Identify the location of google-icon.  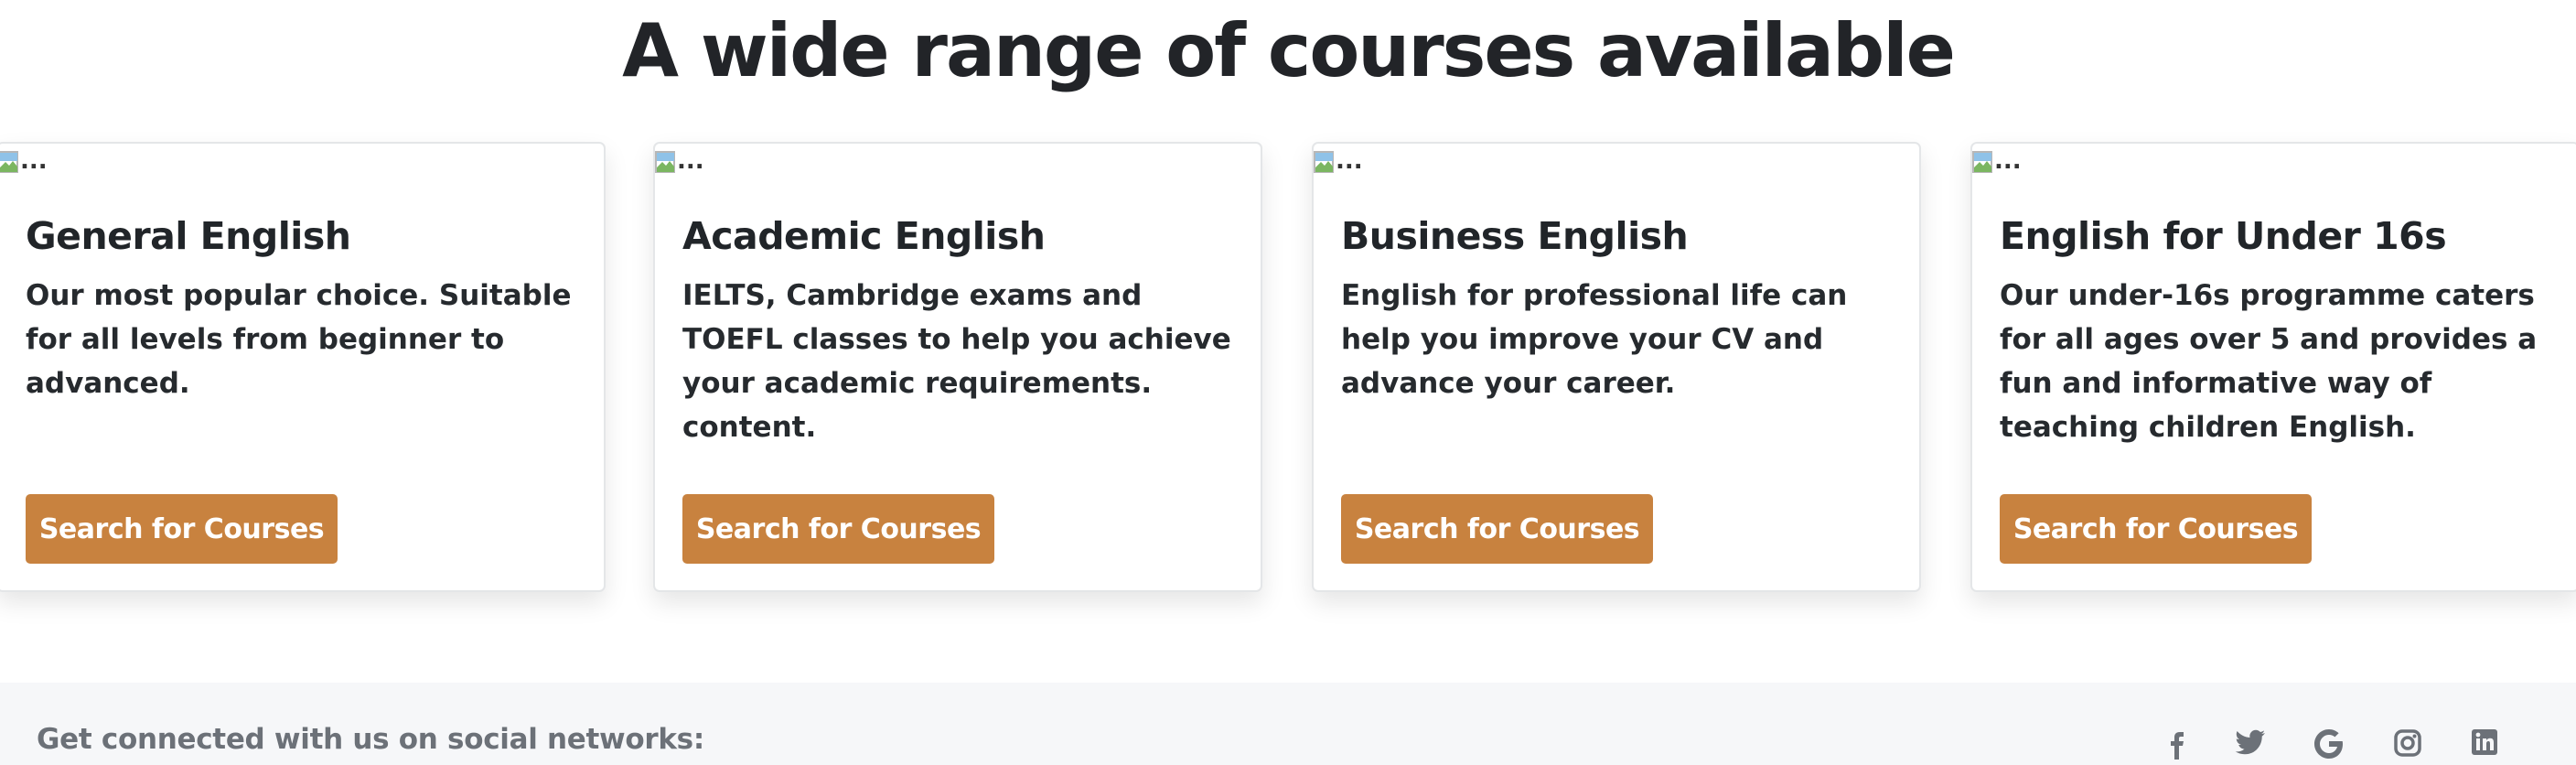
(2329, 746).